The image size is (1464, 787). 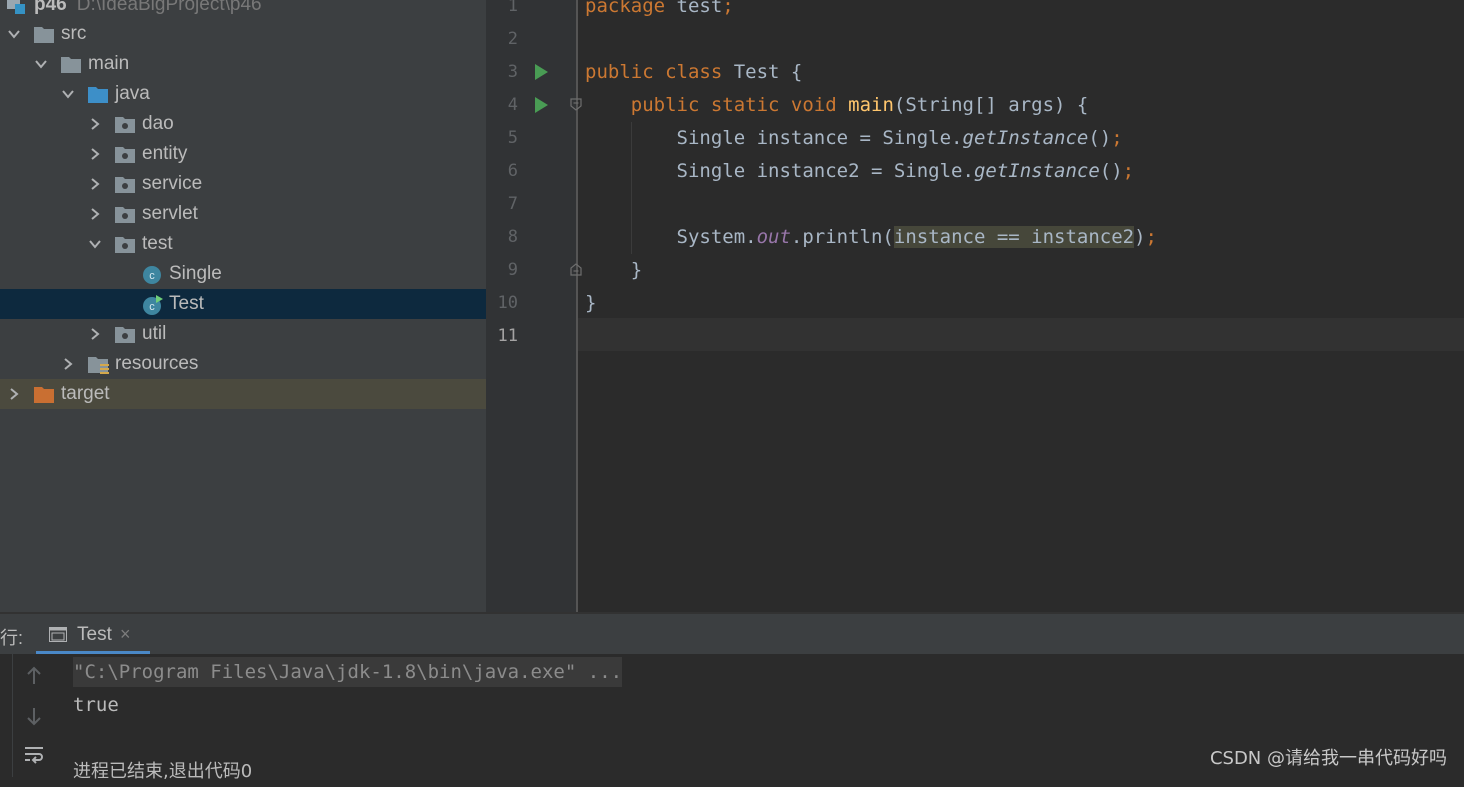 What do you see at coordinates (172, 183) in the screenshot?
I see `tree-item-label: service` at bounding box center [172, 183].